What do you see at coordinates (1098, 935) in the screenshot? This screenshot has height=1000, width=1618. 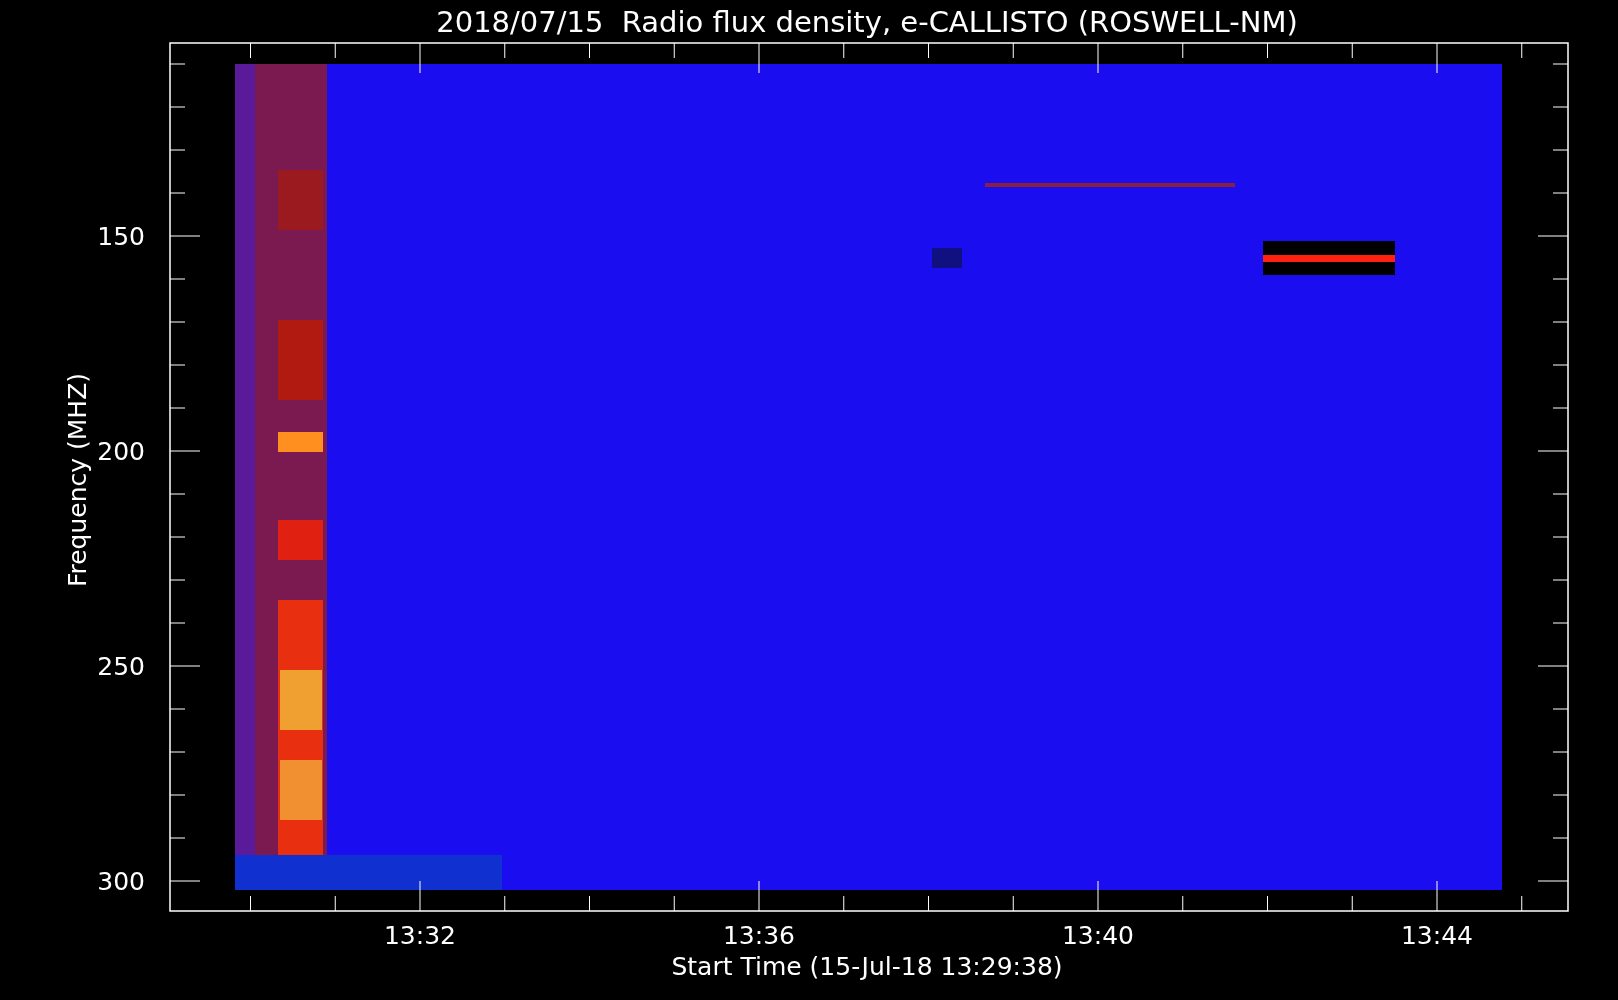 I see `x-tick-label: 13:40` at bounding box center [1098, 935].